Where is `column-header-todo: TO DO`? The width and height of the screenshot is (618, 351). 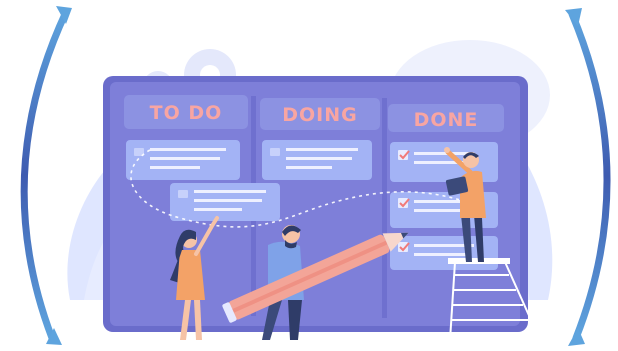 column-header-todo: TO DO is located at coordinates (186, 112).